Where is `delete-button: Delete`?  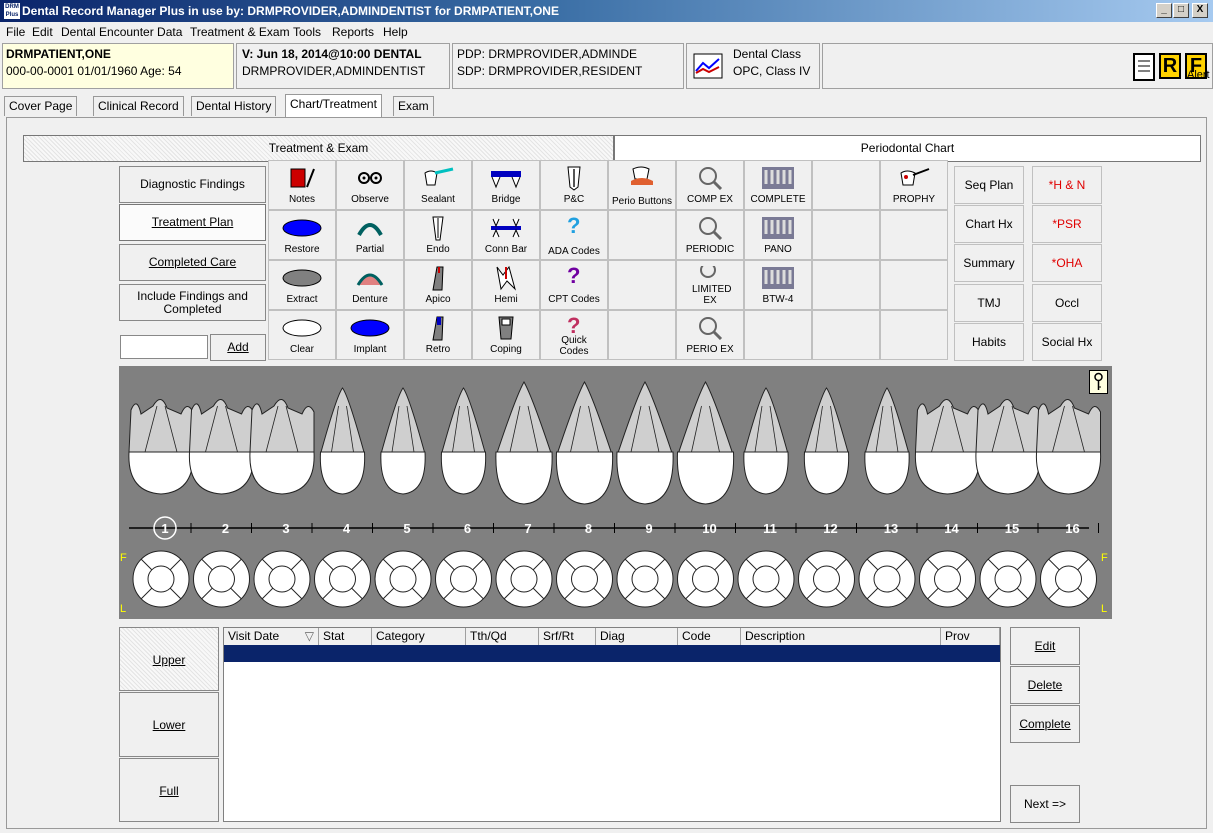
delete-button: Delete is located at coordinates (1045, 685).